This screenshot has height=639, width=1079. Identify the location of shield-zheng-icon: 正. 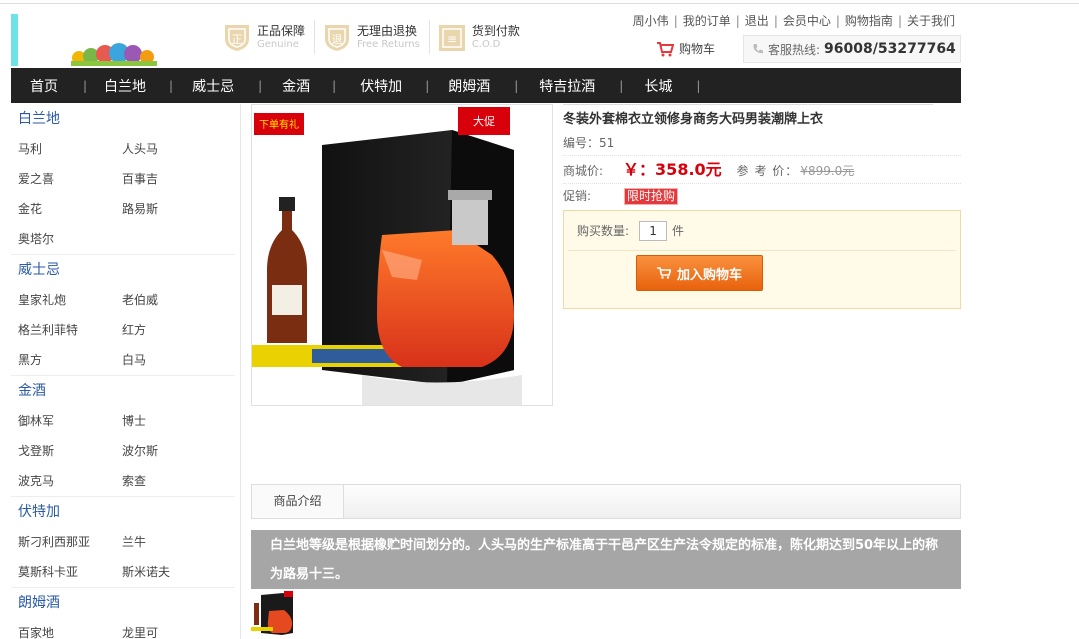
(237, 38).